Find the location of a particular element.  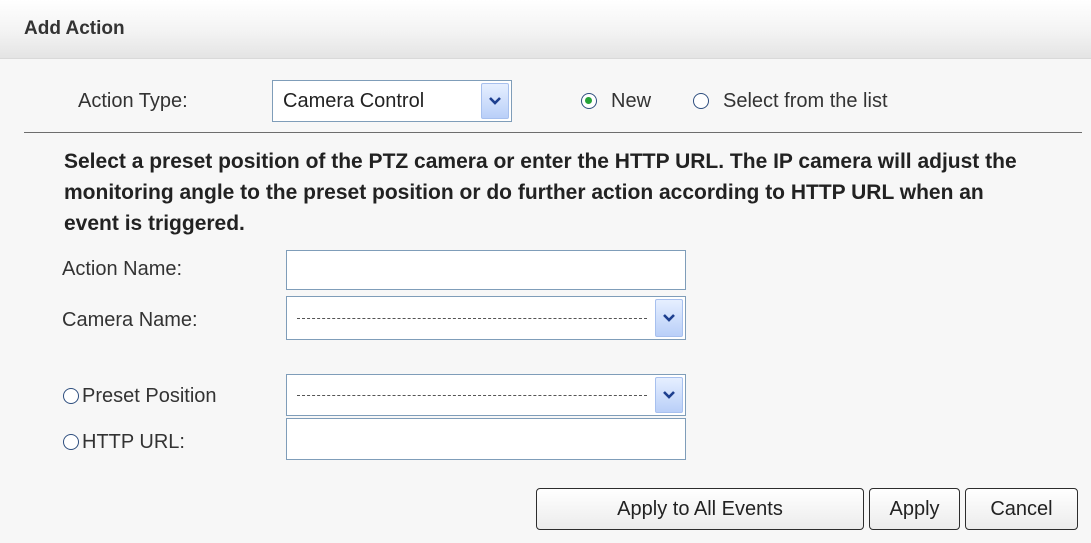

camera-name-select is located at coordinates (486, 318).